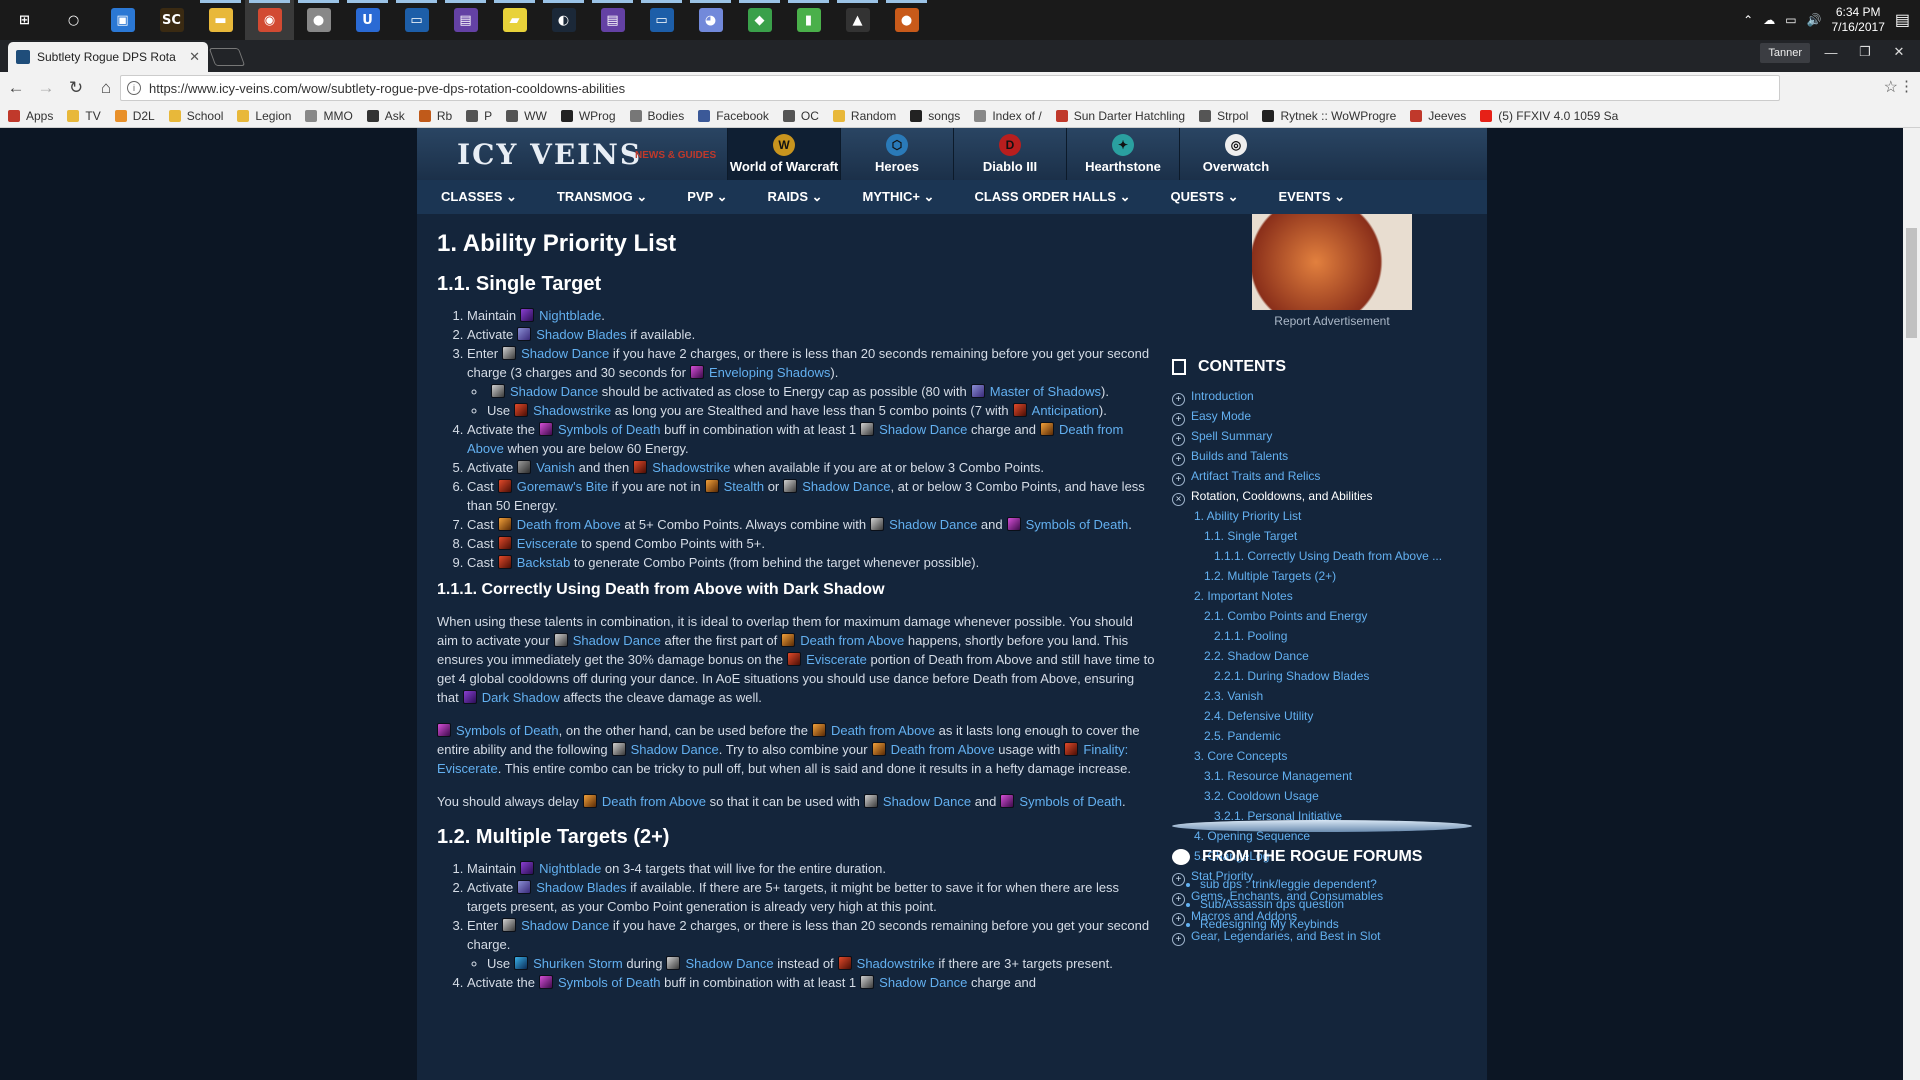  I want to click on nav-item: MYTHIC+ ⌄, so click(899, 197).